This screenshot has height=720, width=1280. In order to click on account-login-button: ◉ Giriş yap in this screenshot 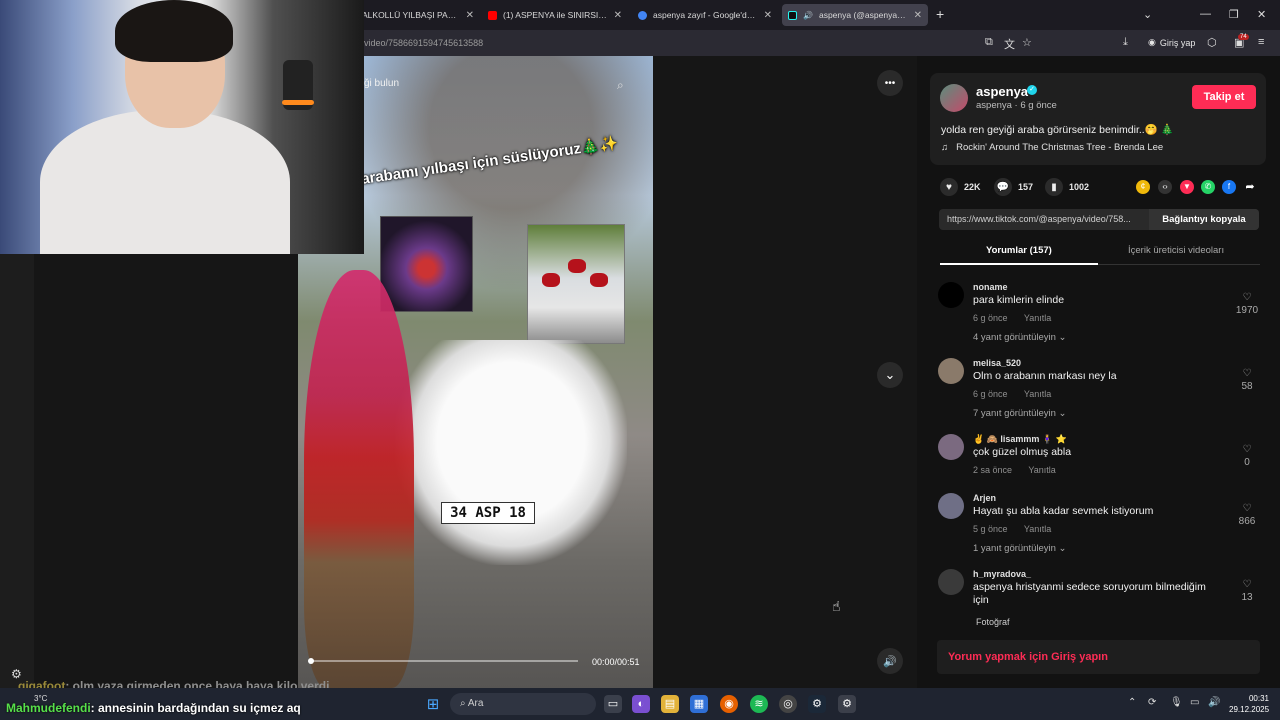, I will do `click(1171, 42)`.